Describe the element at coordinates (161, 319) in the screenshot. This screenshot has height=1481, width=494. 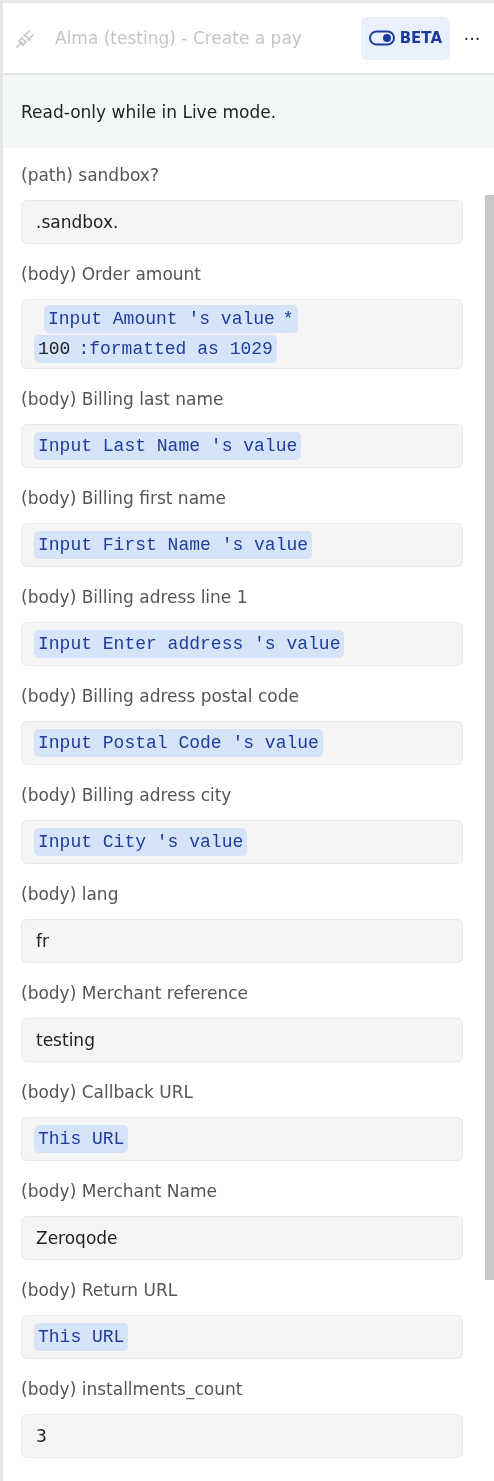
I see `dynamic-value: Input Amount 's value` at that location.